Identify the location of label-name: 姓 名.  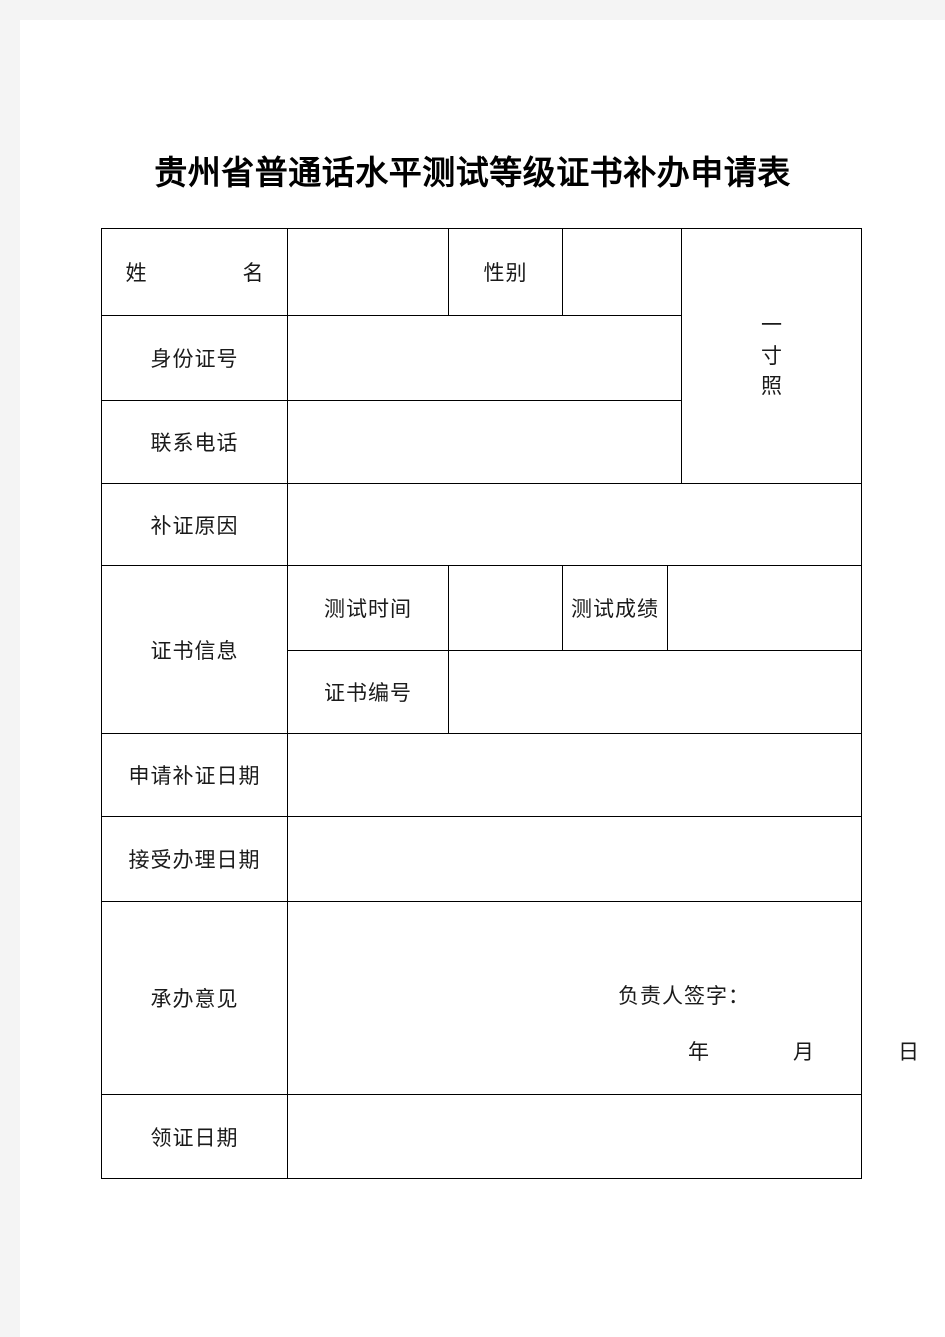
(194, 272).